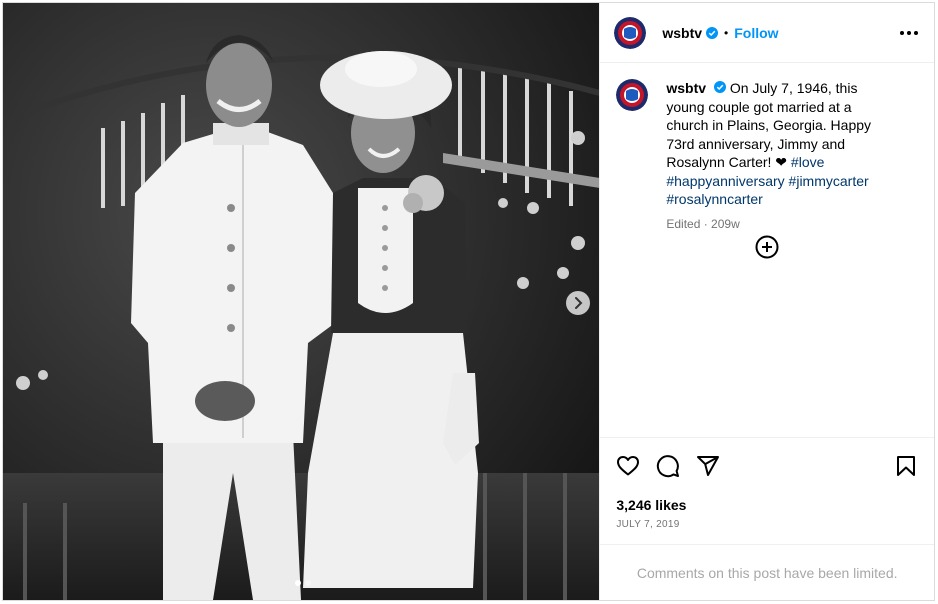  What do you see at coordinates (682, 33) in the screenshot?
I see `header-username: wsbtv` at bounding box center [682, 33].